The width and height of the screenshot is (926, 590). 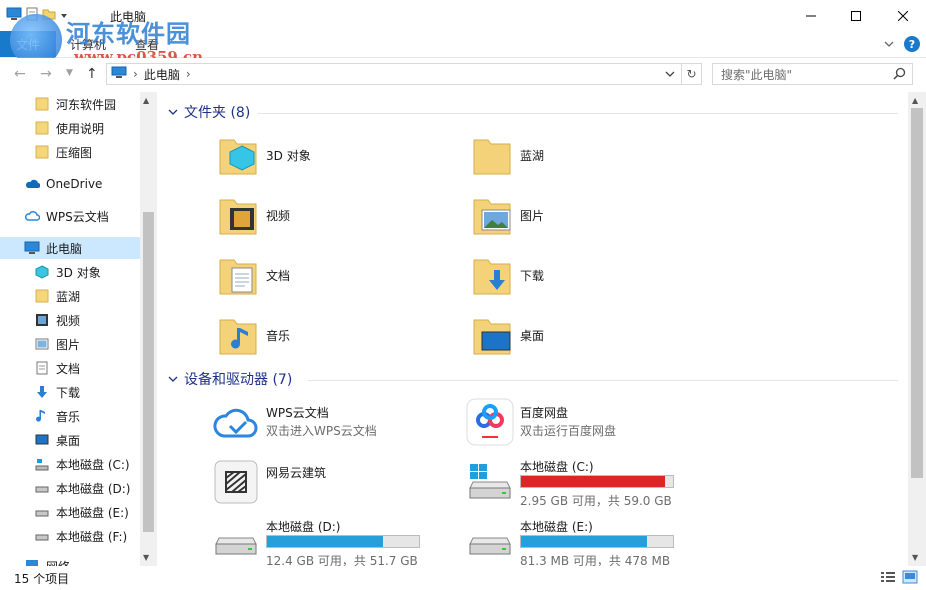 I want to click on sidebar-item-compressed: 压缩图, so click(x=70, y=152).